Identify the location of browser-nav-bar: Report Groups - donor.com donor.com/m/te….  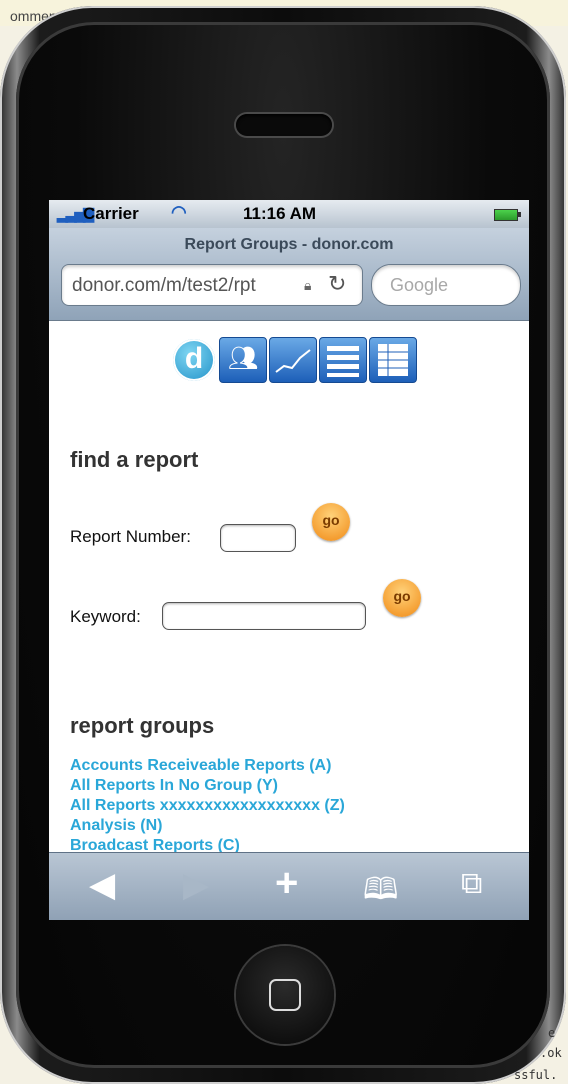
(289, 274).